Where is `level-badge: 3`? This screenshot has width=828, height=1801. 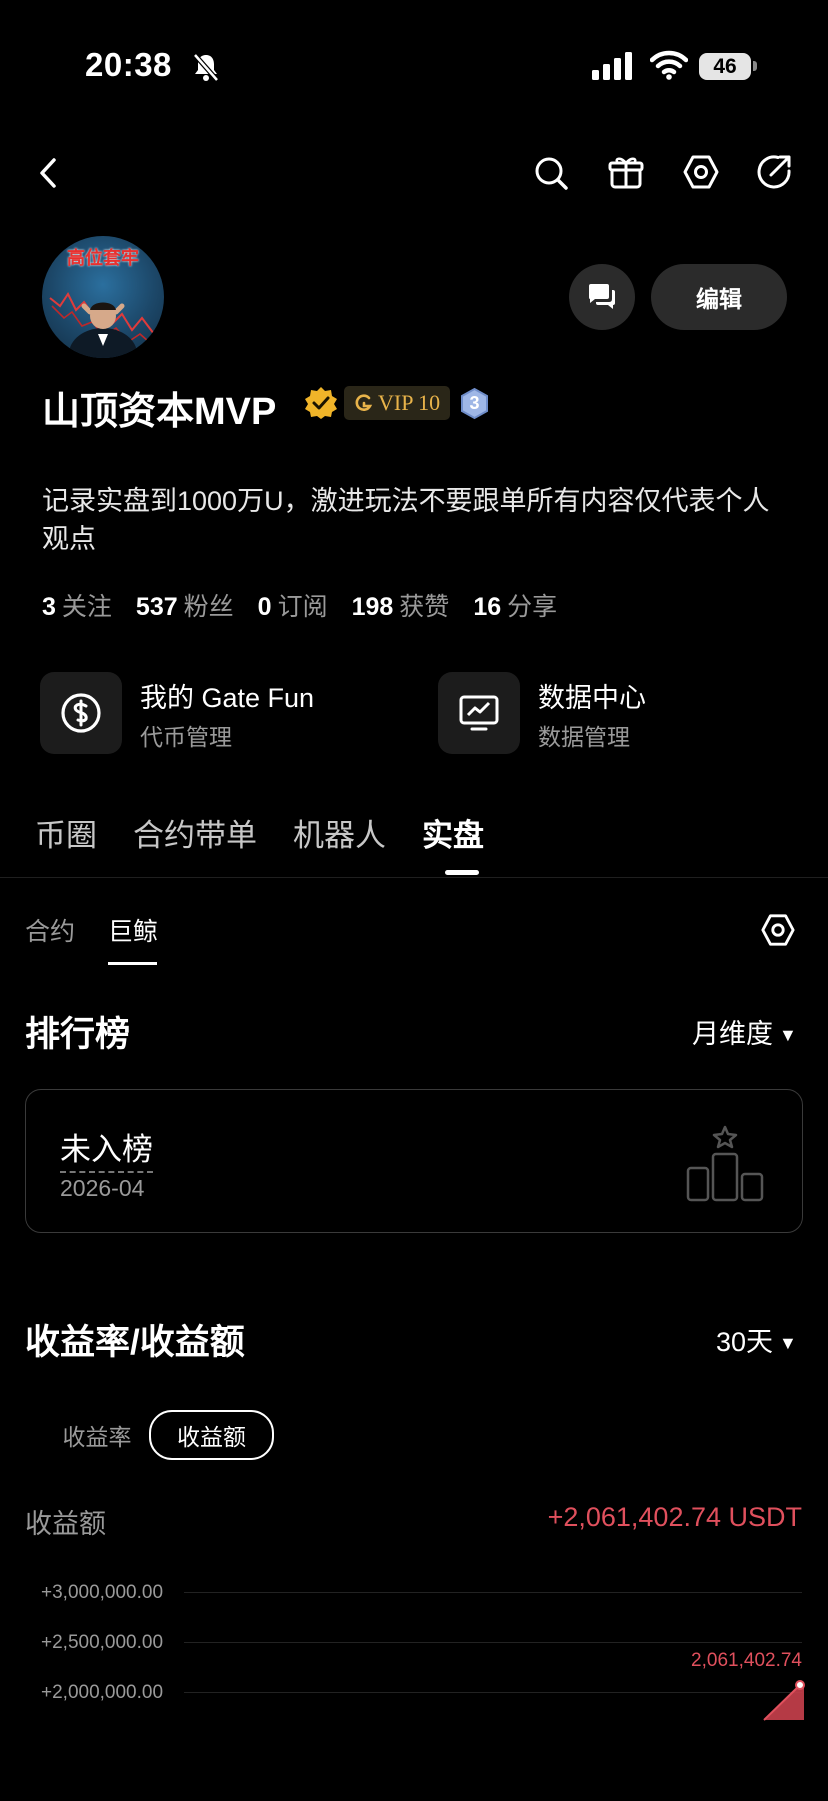 level-badge: 3 is located at coordinates (474, 403).